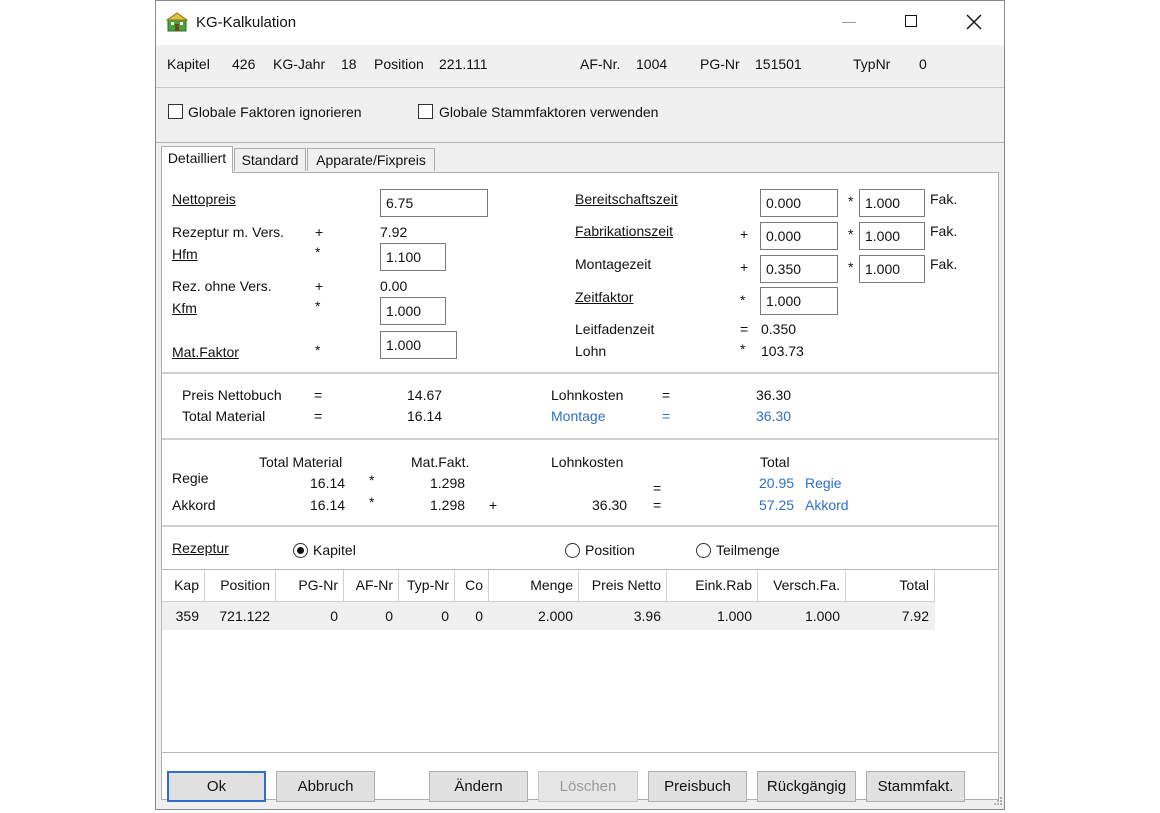  Describe the element at coordinates (744, 234) in the screenshot. I see `fabrikation-op: +` at that location.